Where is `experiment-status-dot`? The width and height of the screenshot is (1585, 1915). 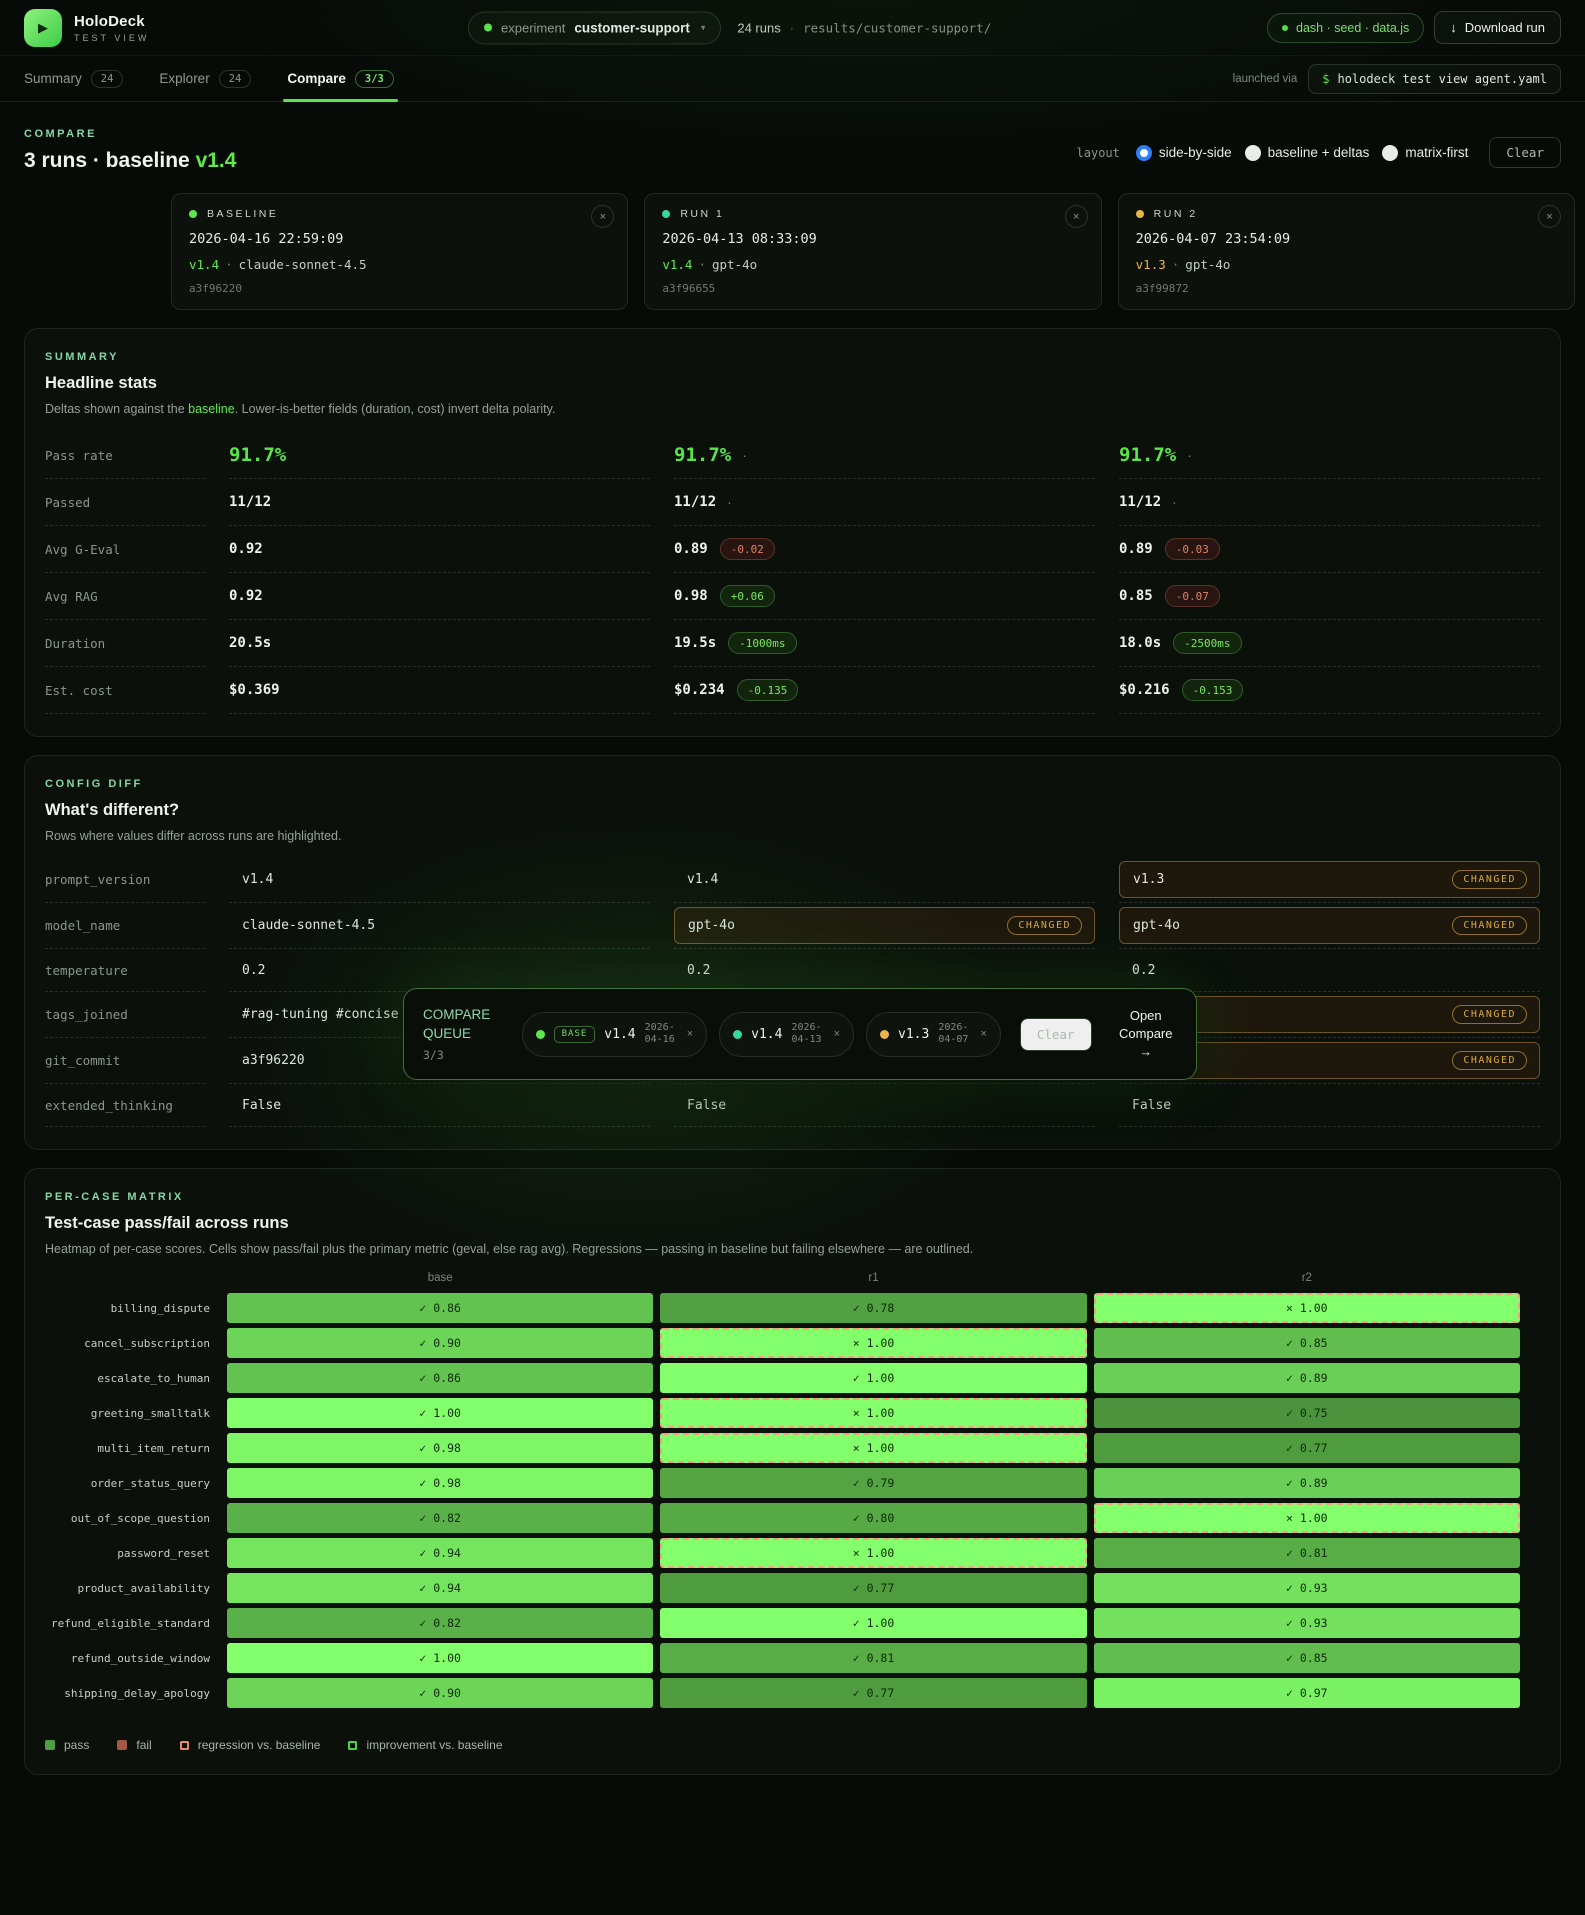 experiment-status-dot is located at coordinates (488, 27).